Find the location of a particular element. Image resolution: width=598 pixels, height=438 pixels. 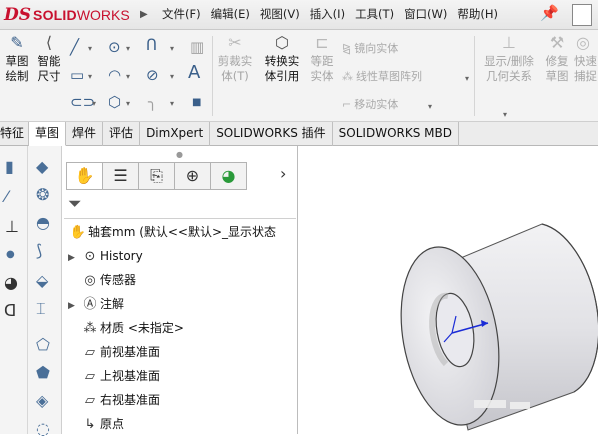

offset-label: 等距 实体 is located at coordinates (322, 68).